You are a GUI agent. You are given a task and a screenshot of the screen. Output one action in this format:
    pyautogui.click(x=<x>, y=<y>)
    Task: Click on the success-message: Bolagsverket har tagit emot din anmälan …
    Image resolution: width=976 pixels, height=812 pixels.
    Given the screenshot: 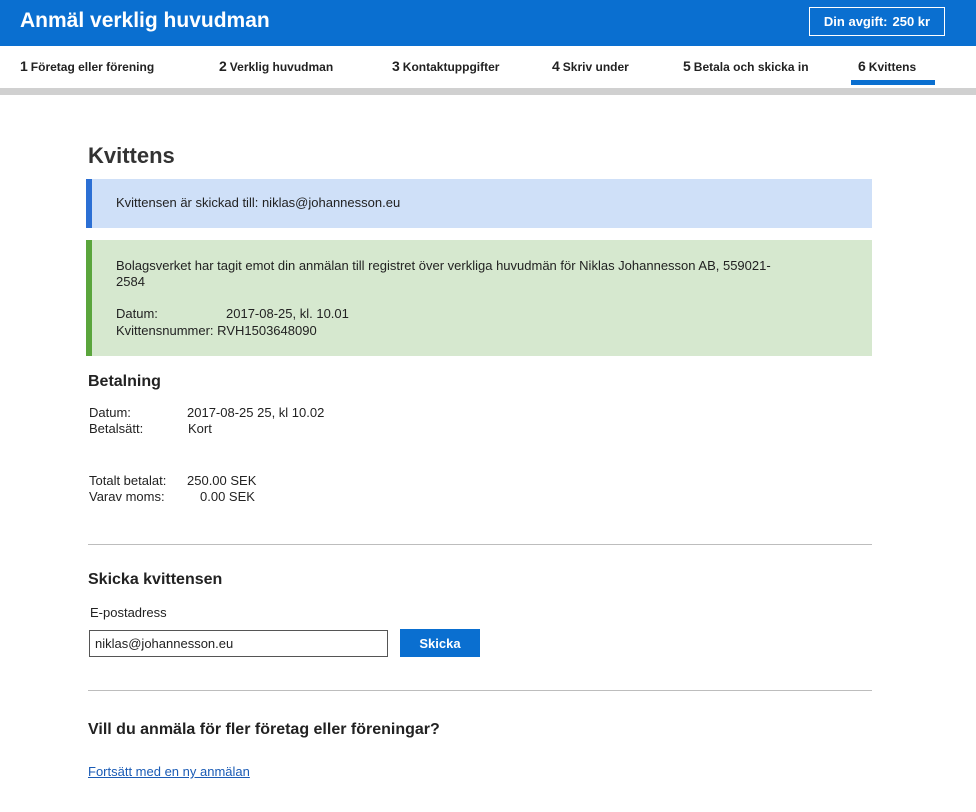 What is the action you would take?
    pyautogui.click(x=443, y=273)
    